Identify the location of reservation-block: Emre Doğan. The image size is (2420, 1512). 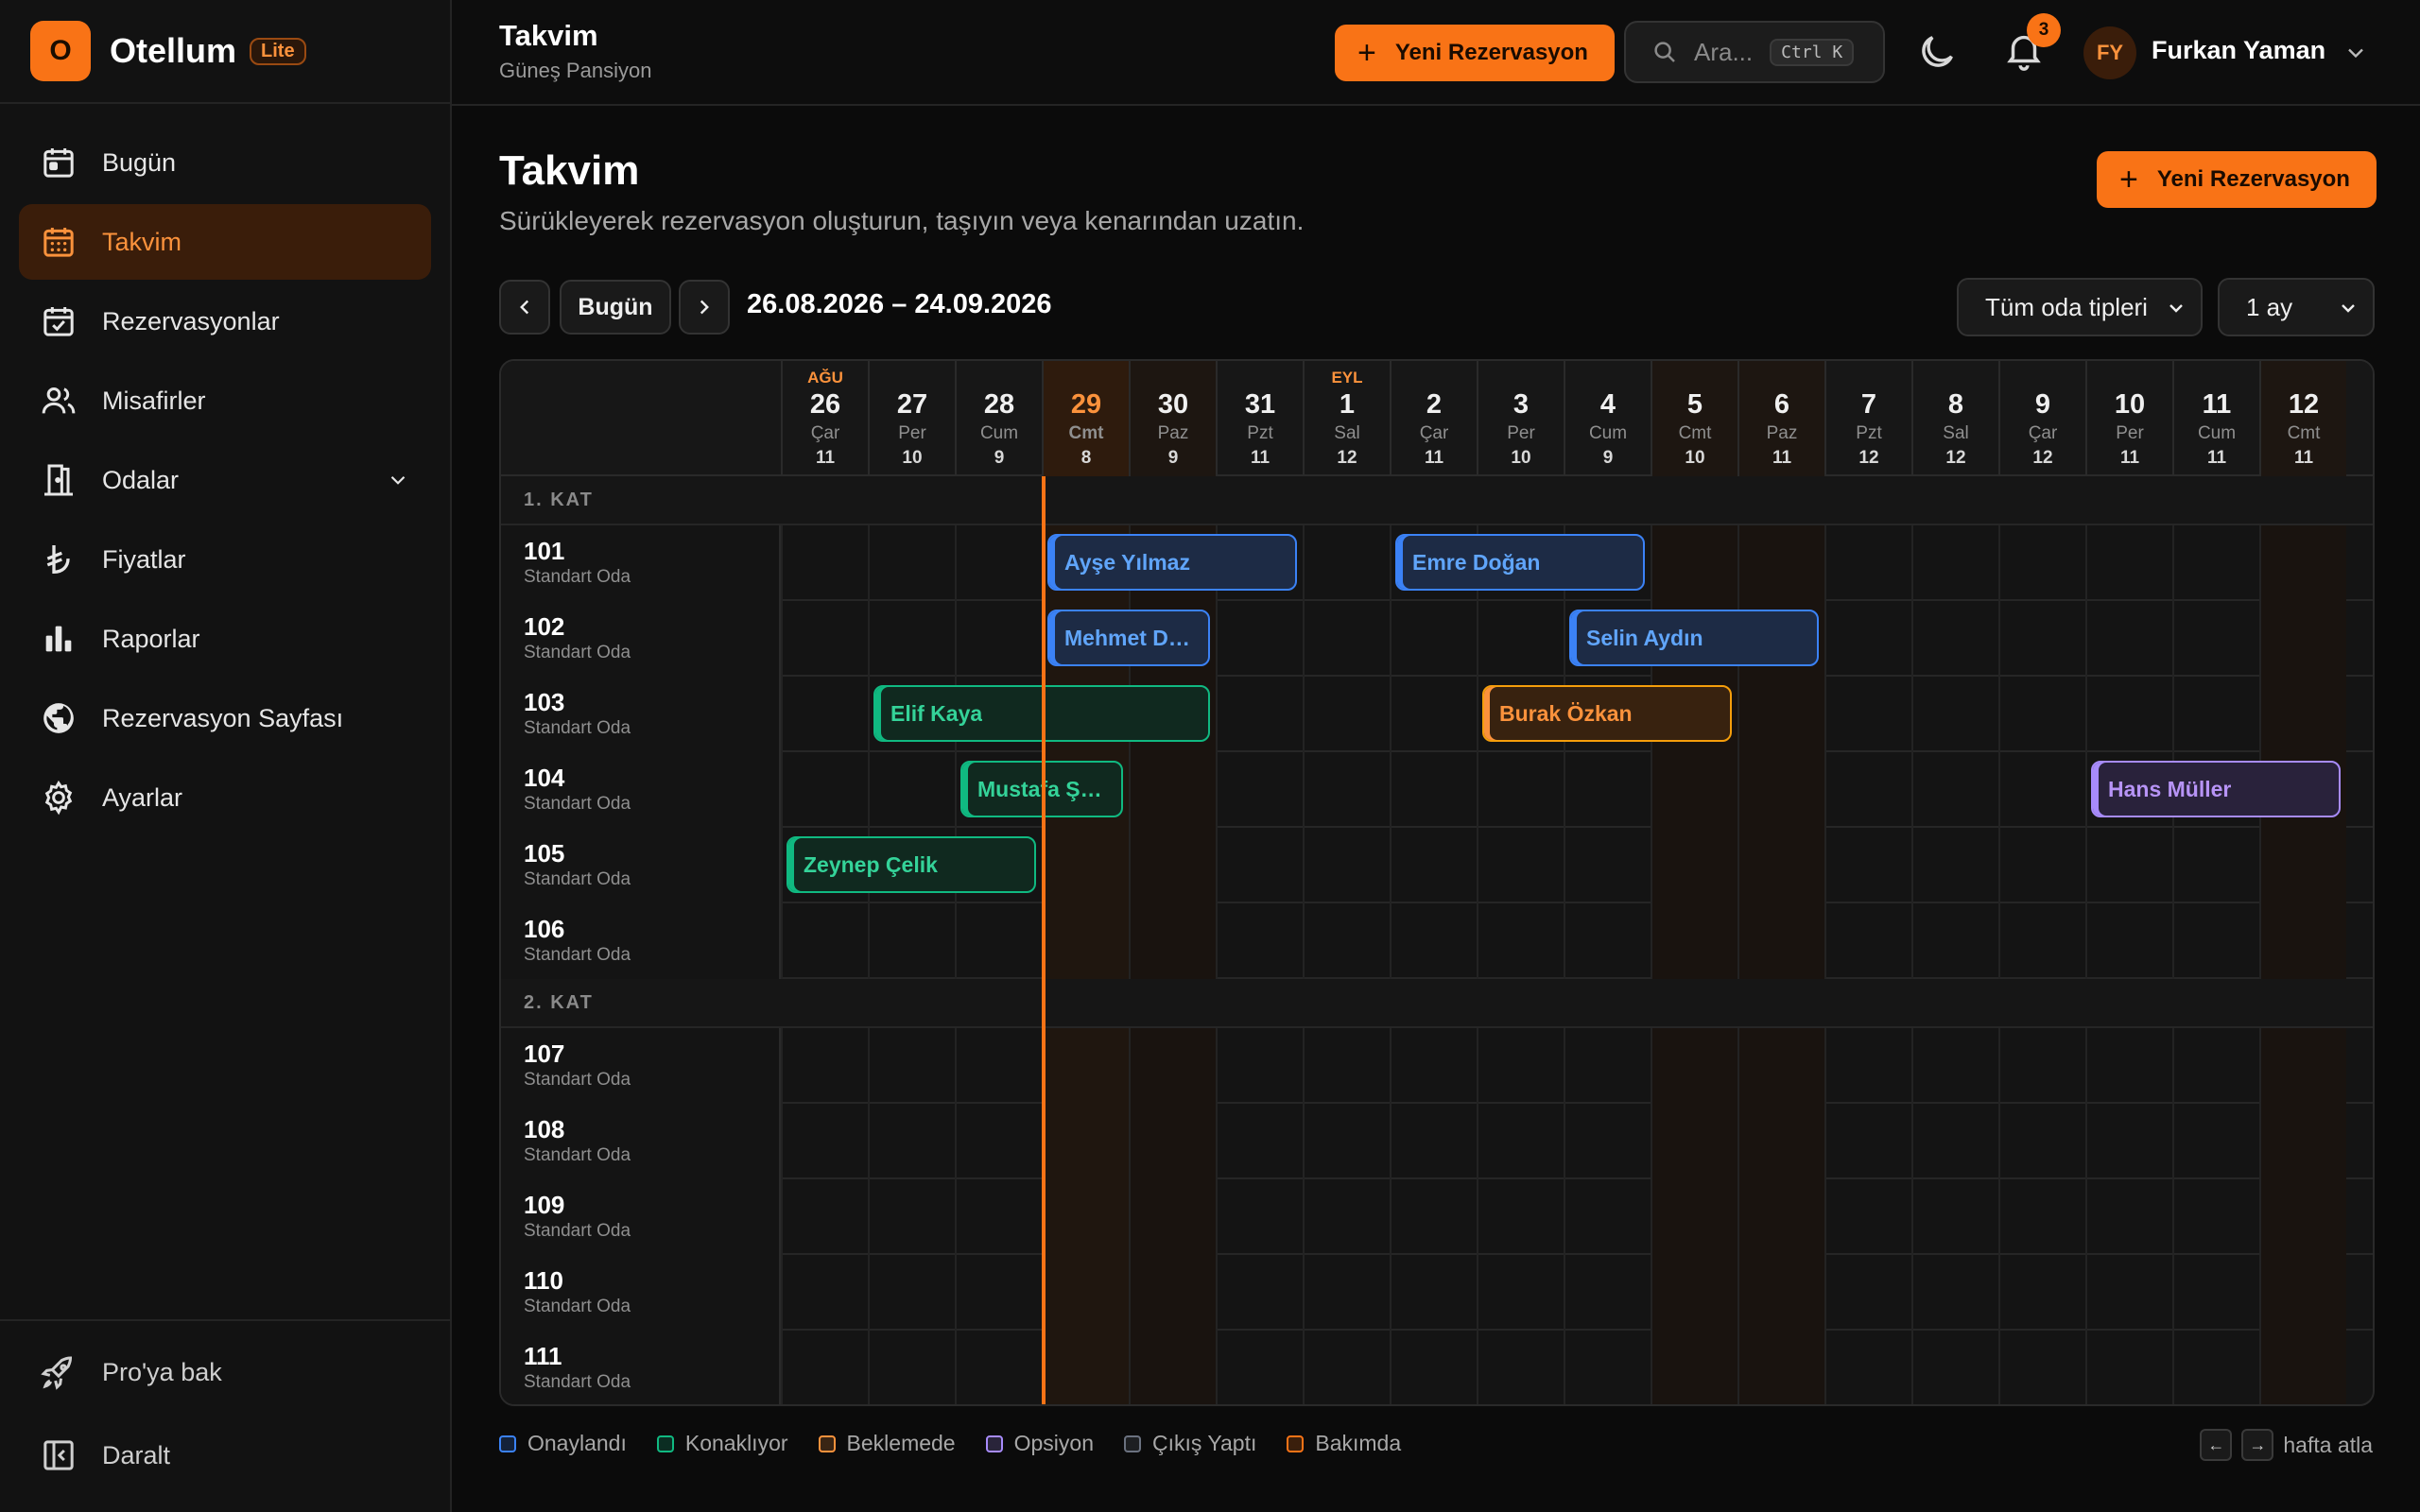
(1520, 562).